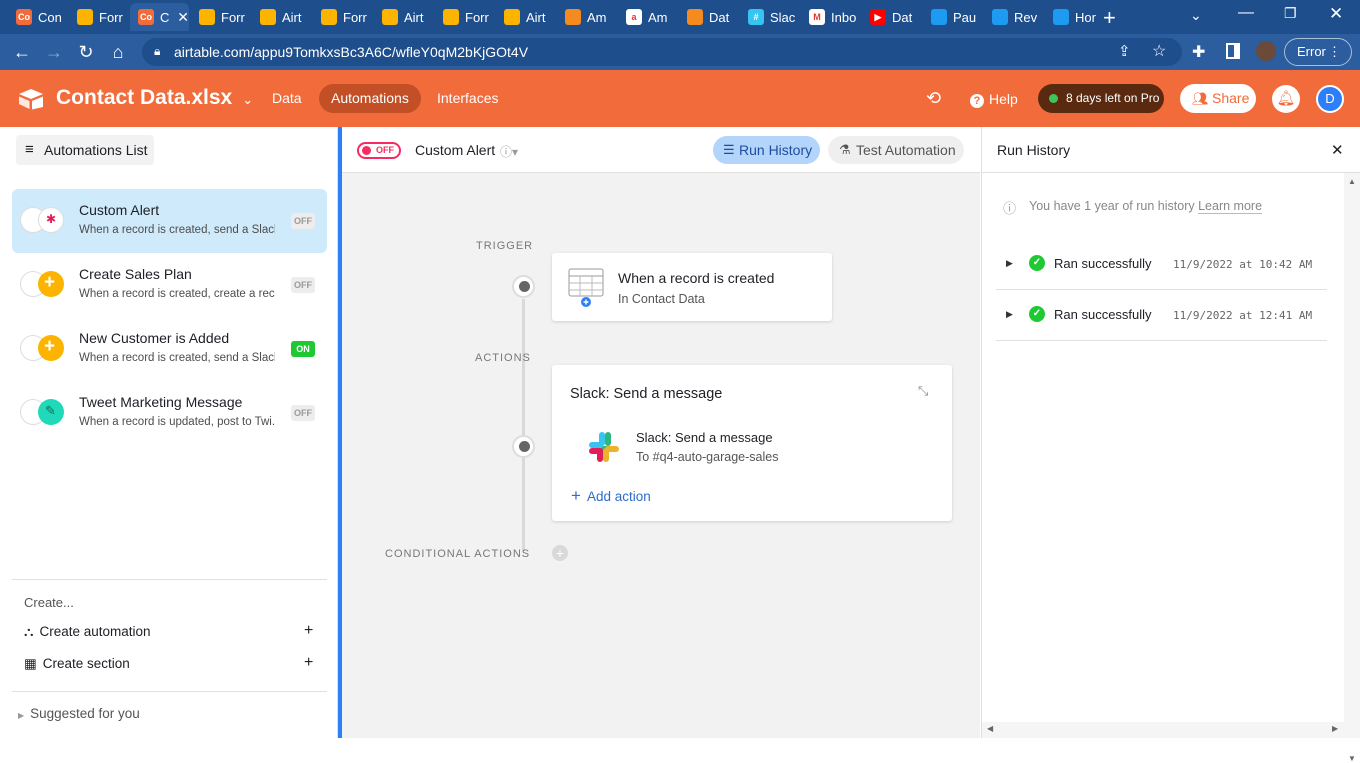 The width and height of the screenshot is (1360, 763). What do you see at coordinates (1161, 264) in the screenshot?
I see `run-row: ▶ ✓ Ran successfully 11/9/2022 at 10:42 AM` at bounding box center [1161, 264].